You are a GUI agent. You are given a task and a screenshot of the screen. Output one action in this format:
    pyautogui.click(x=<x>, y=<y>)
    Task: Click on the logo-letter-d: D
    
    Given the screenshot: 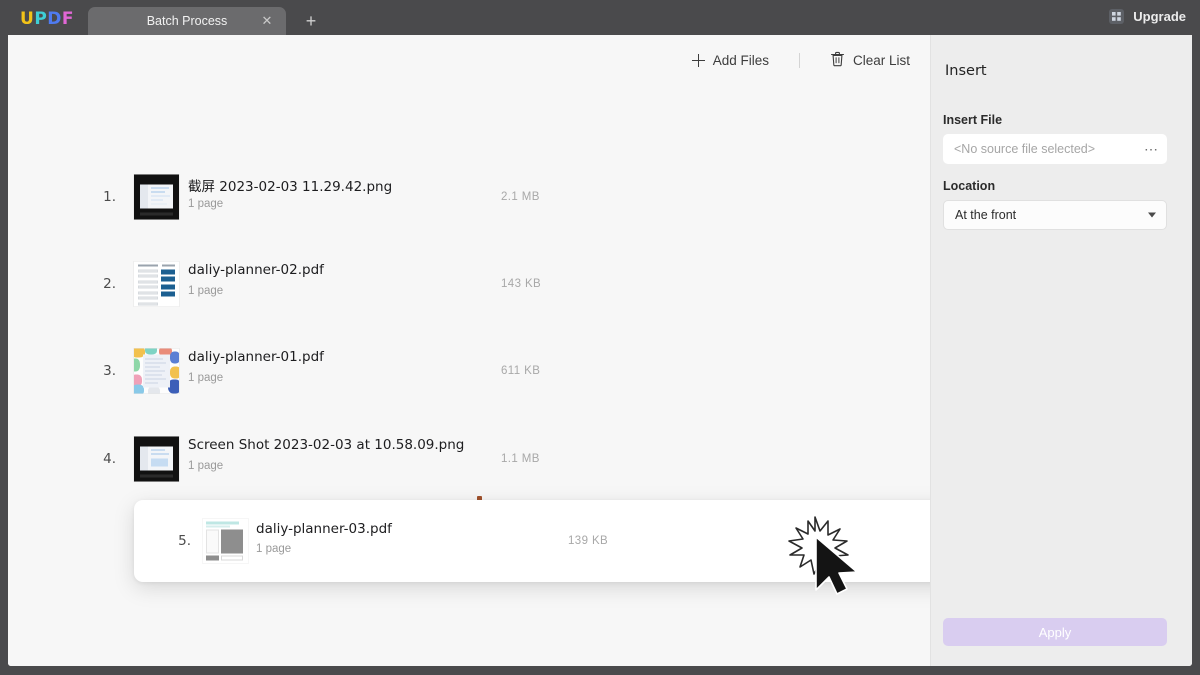 What is the action you would take?
    pyautogui.click(x=54, y=19)
    